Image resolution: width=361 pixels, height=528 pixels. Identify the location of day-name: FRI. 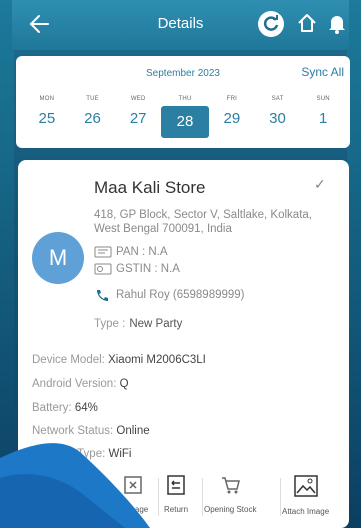
(231, 99).